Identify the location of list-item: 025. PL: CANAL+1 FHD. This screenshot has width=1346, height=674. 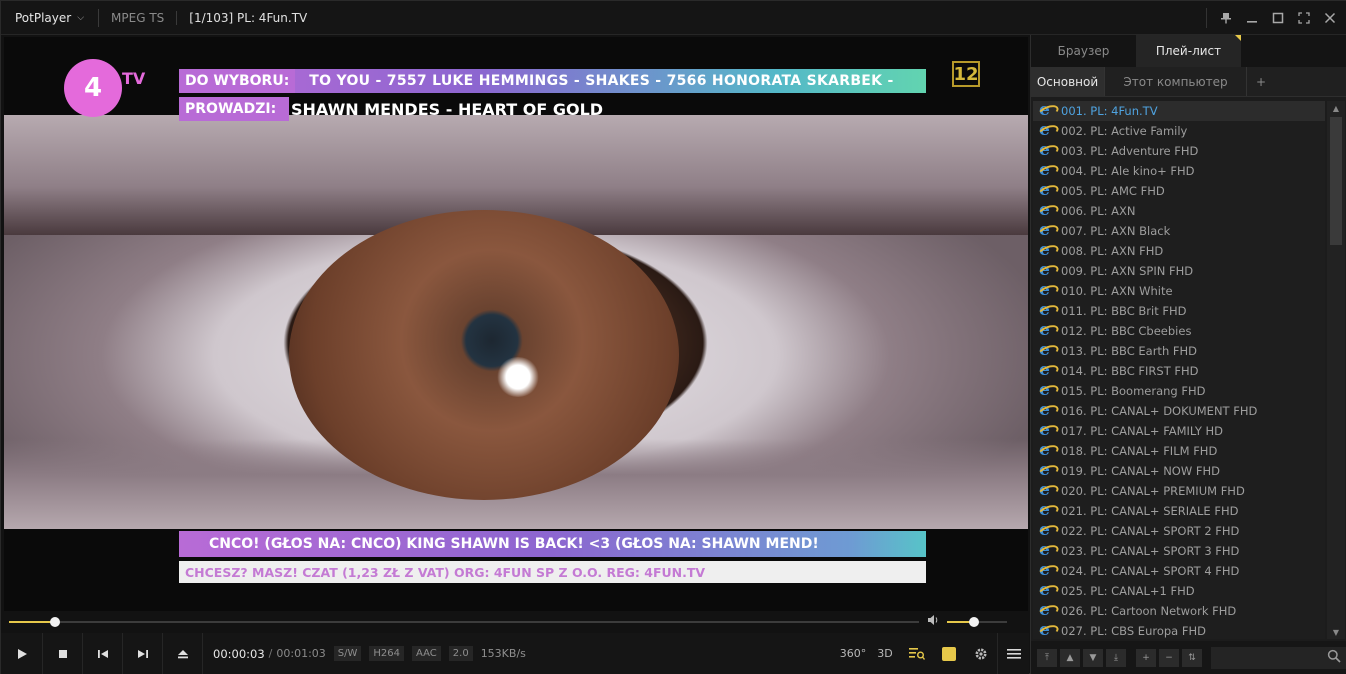
(1179, 590).